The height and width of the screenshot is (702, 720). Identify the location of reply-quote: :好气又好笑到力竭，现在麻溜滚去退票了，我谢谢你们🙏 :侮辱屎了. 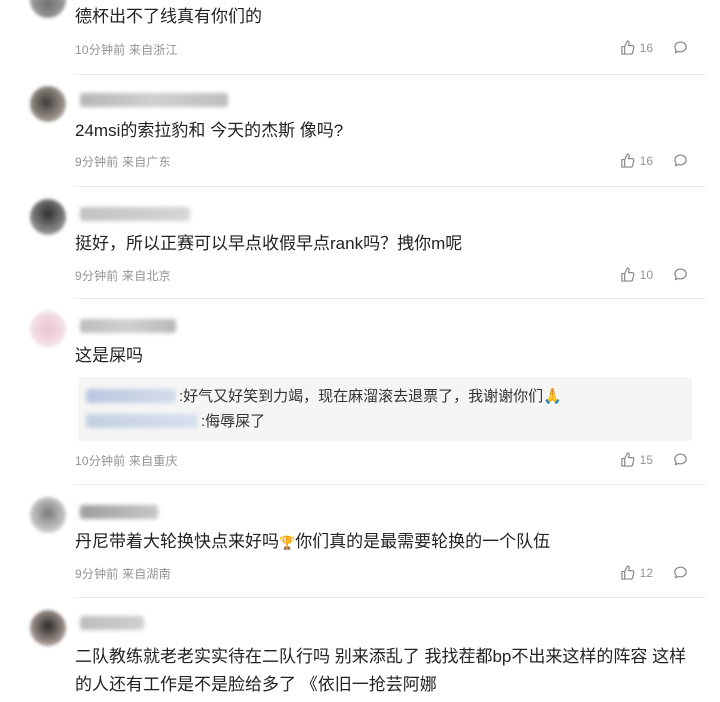
(385, 409).